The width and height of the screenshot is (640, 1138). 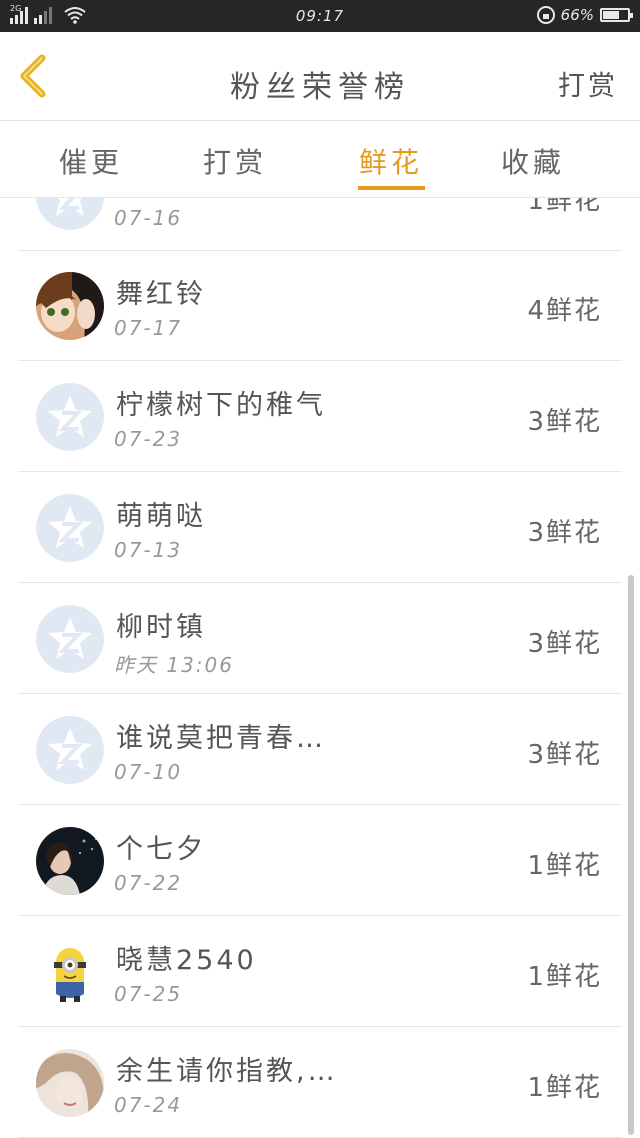 What do you see at coordinates (533, 161) in the screenshot?
I see `tab-favorites: 收藏` at bounding box center [533, 161].